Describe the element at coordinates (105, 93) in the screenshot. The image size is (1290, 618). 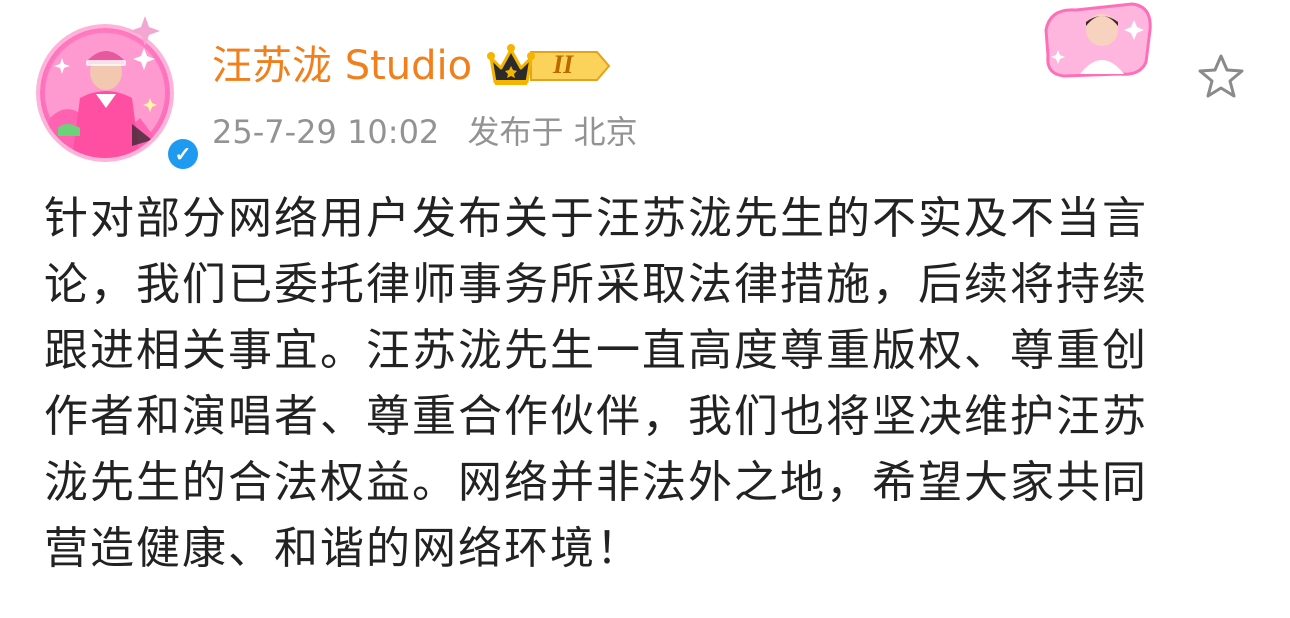
I see `avatar-image` at that location.